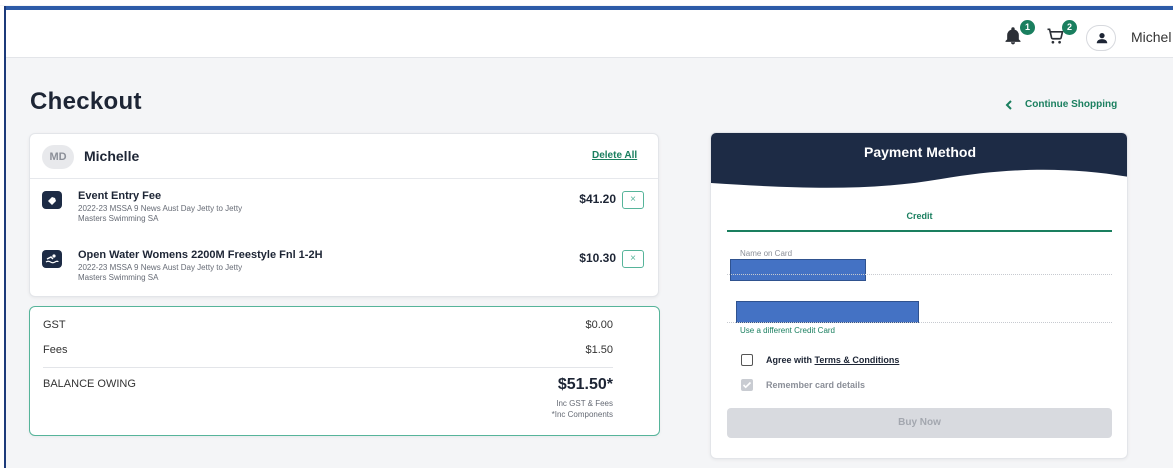  What do you see at coordinates (919, 274) in the screenshot?
I see `name-field-underline` at bounding box center [919, 274].